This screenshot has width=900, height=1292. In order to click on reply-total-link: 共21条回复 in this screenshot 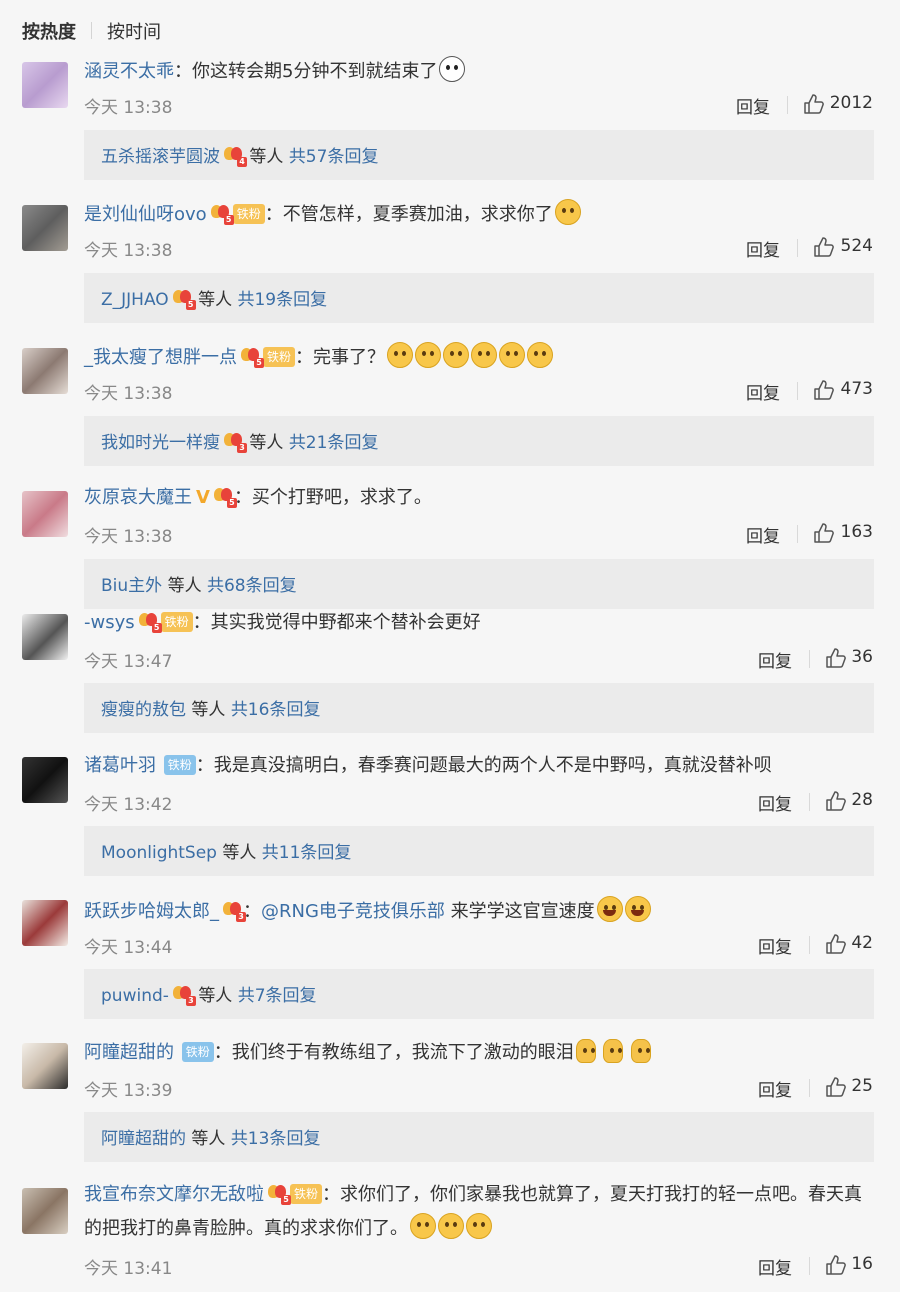, I will do `click(334, 443)`.